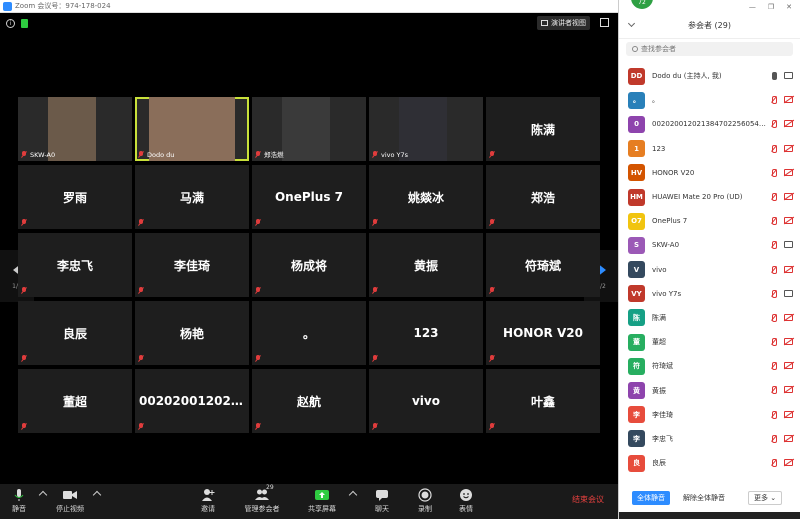 This screenshot has height=519, width=800. I want to click on avatar: 1, so click(636, 149).